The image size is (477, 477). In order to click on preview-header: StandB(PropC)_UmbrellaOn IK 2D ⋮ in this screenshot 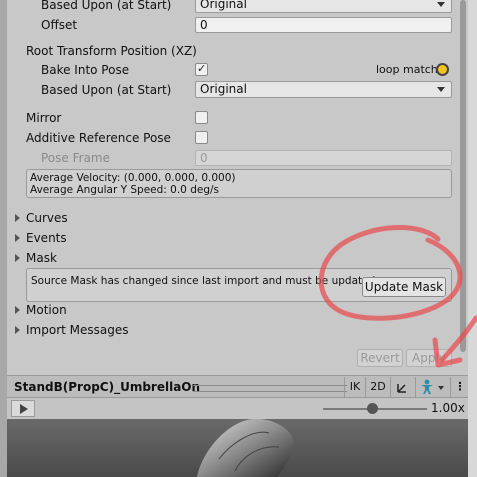, I will do `click(237, 386)`.